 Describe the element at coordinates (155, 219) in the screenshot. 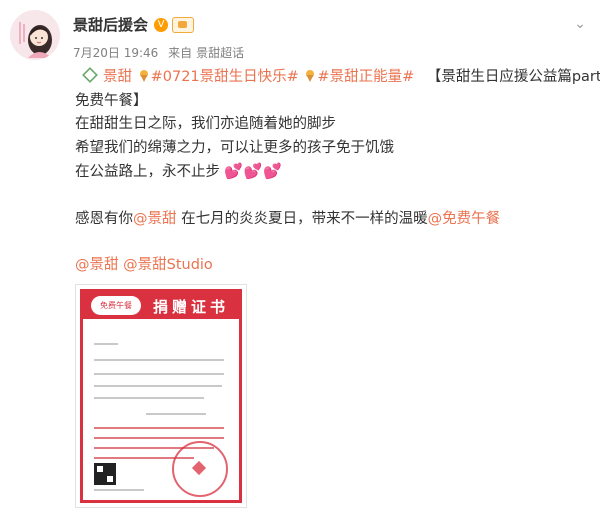

I see `mention-jingtian: @景甜` at that location.